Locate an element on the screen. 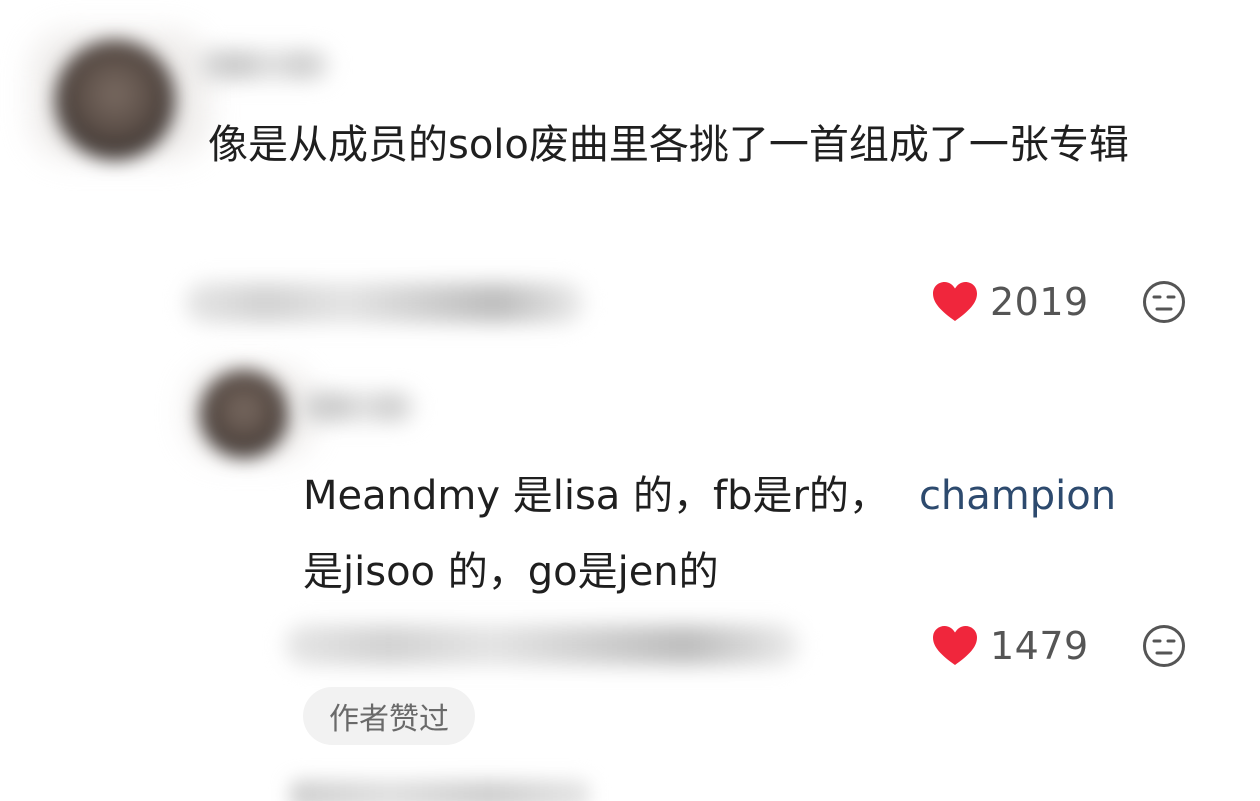 Image resolution: width=1260 pixels, height=801 pixels. author-liked-badge: 作者赞过 is located at coordinates (389, 716).